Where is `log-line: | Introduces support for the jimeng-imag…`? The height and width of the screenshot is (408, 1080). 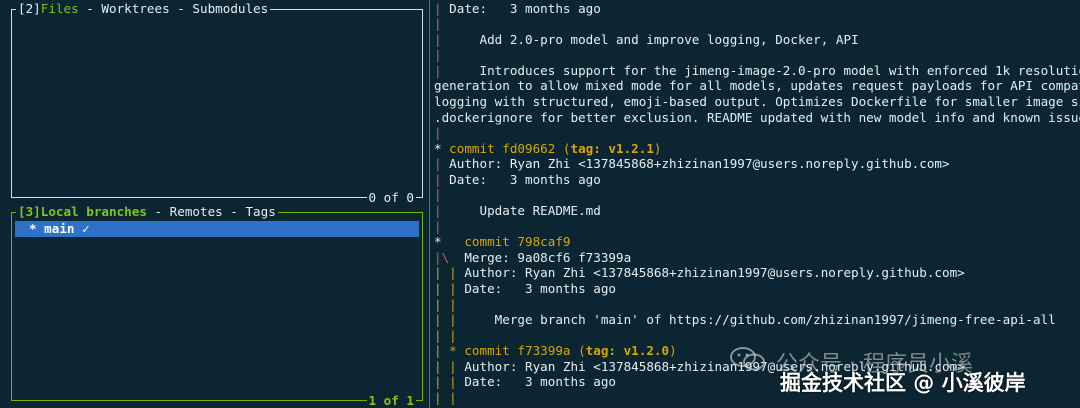 log-line: | Introduces support for the jimeng-imag… is located at coordinates (757, 71).